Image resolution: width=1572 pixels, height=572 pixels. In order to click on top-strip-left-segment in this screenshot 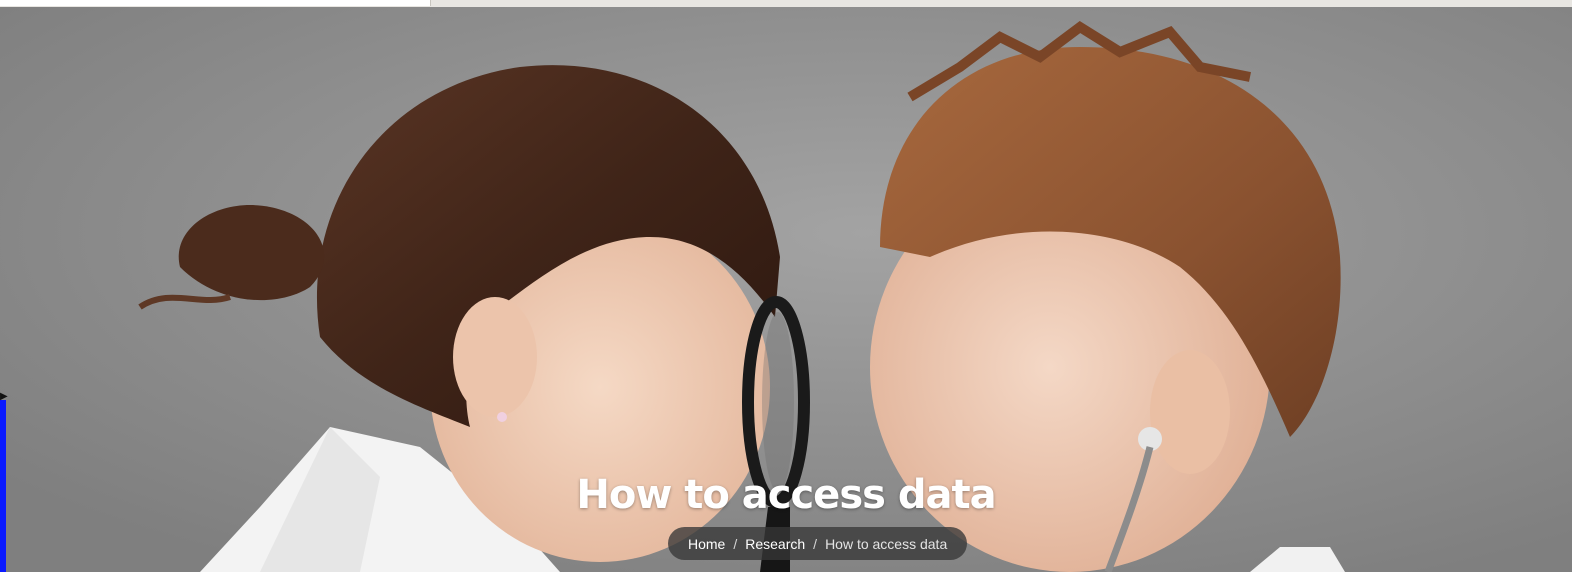, I will do `click(215, 3)`.